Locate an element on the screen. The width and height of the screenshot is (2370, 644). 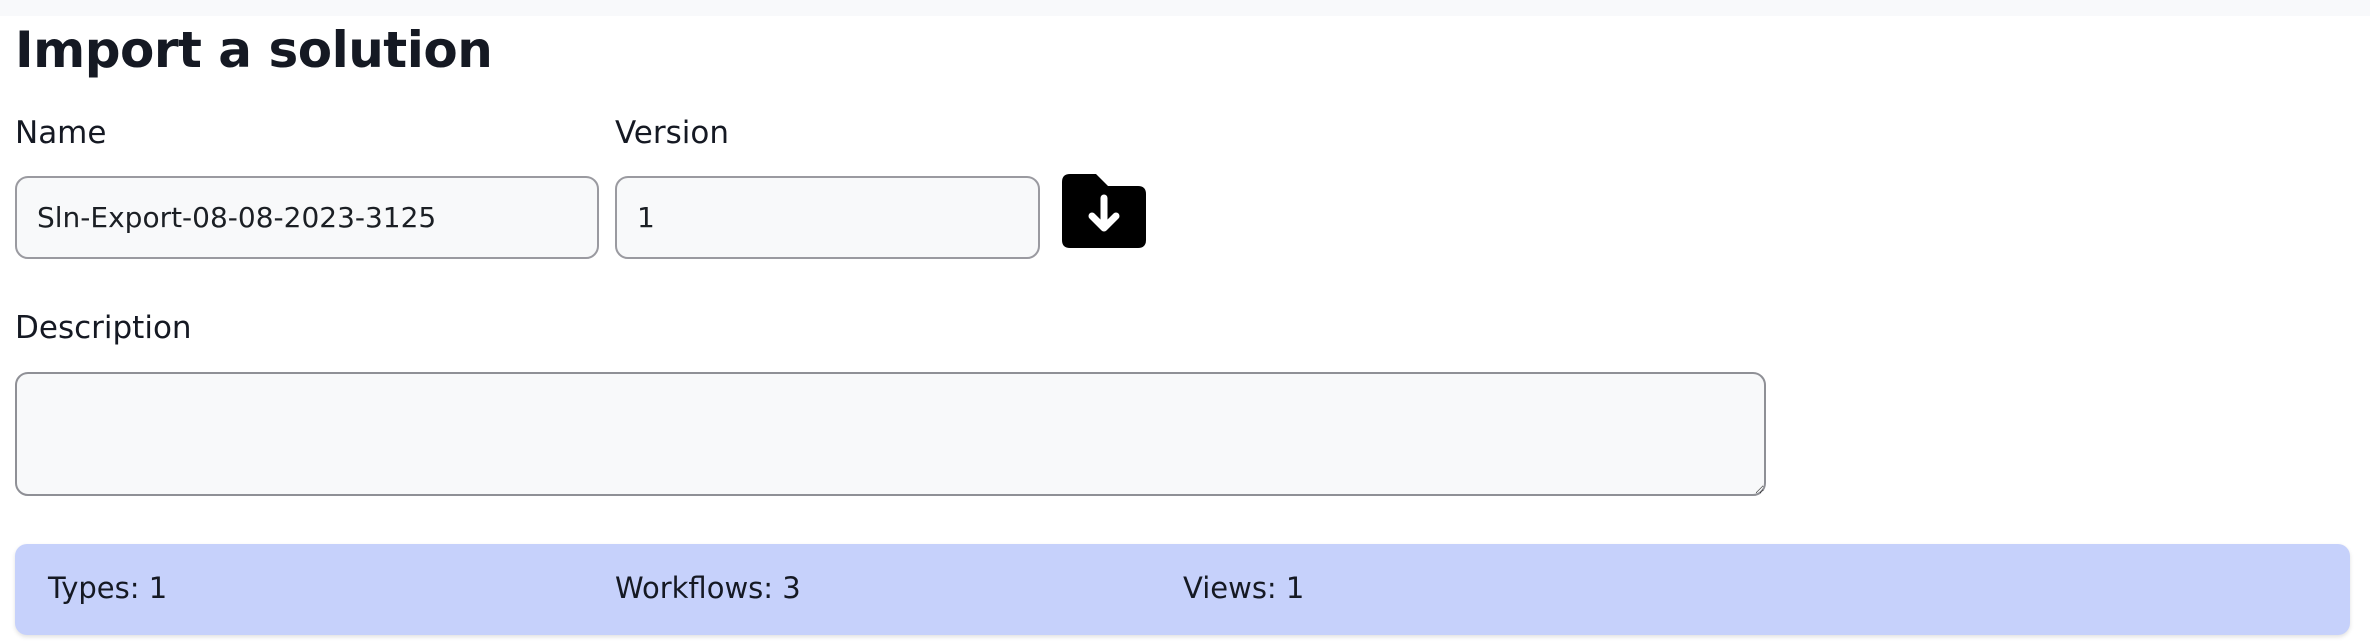
solution-summary: Types: 1 Workflows: 3 Views: 1 is located at coordinates (1182, 589).